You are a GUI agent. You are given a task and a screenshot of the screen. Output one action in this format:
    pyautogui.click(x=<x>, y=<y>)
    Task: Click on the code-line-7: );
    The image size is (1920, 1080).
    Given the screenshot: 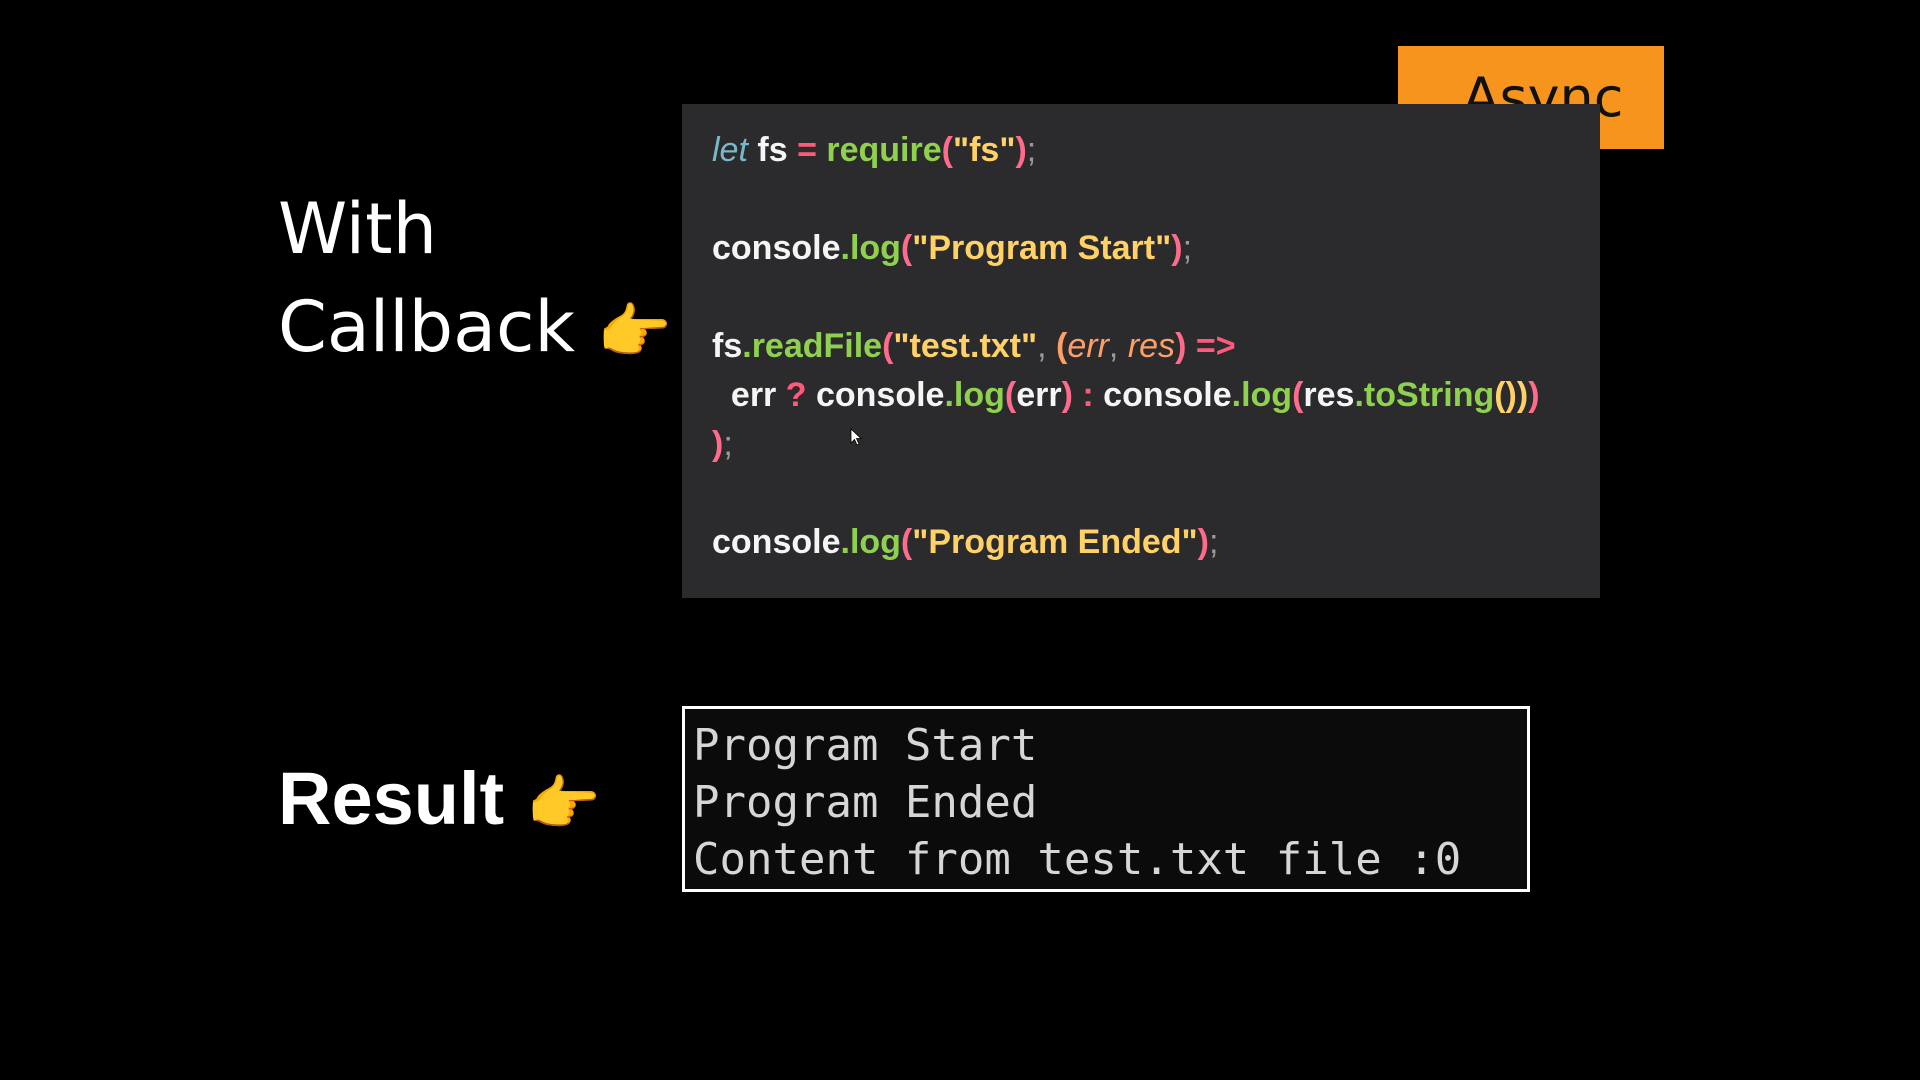 What is the action you would take?
    pyautogui.click(x=1156, y=444)
    